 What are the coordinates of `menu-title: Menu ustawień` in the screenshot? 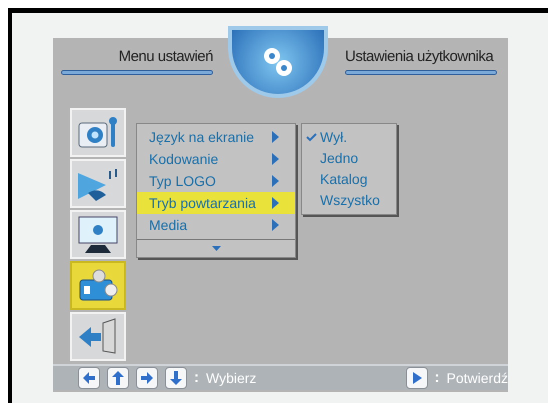 It's located at (165, 57).